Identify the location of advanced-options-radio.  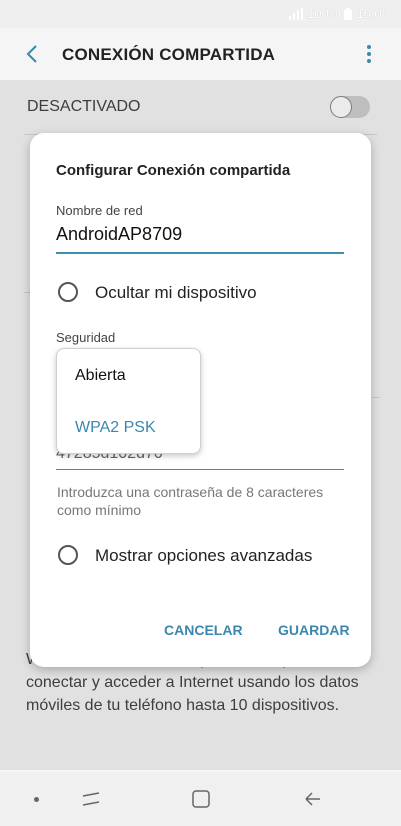
(68, 555).